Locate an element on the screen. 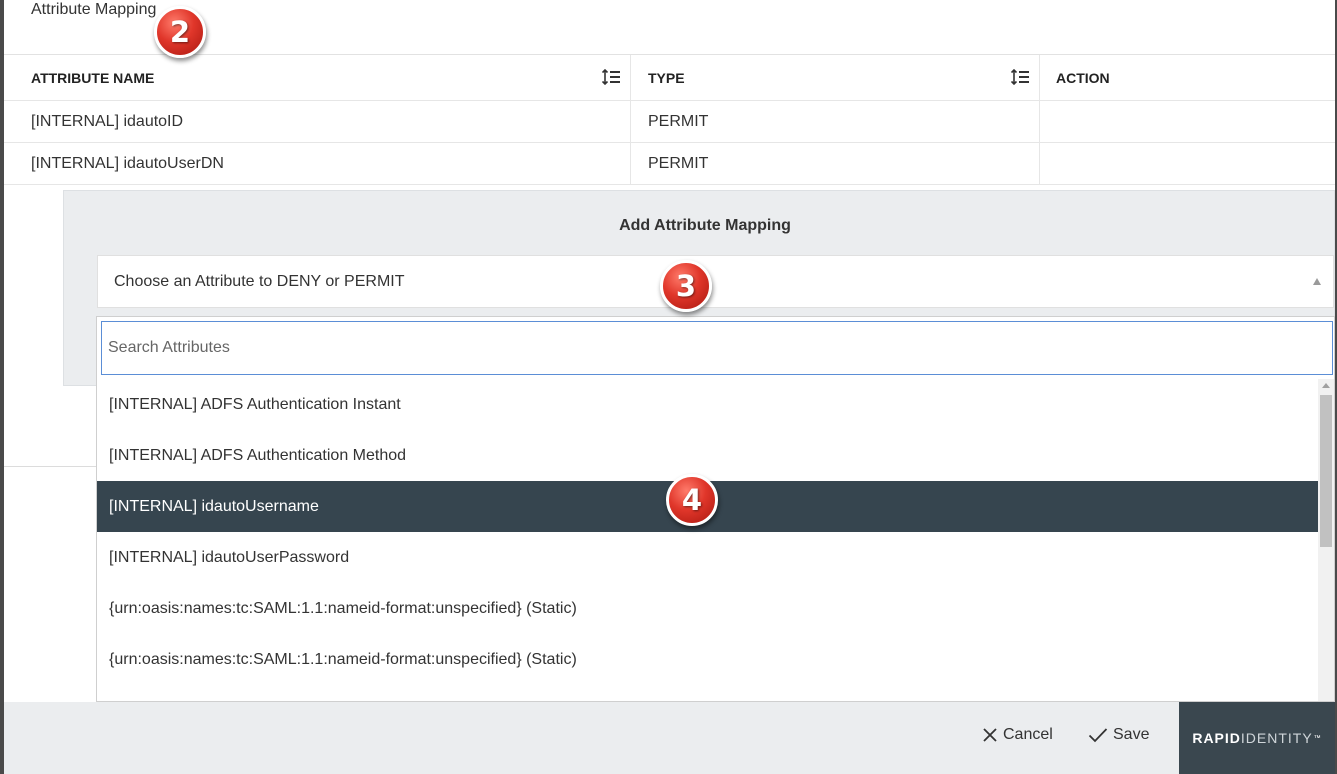 The image size is (1337, 774). step-callout-2: 2 is located at coordinates (180, 32).